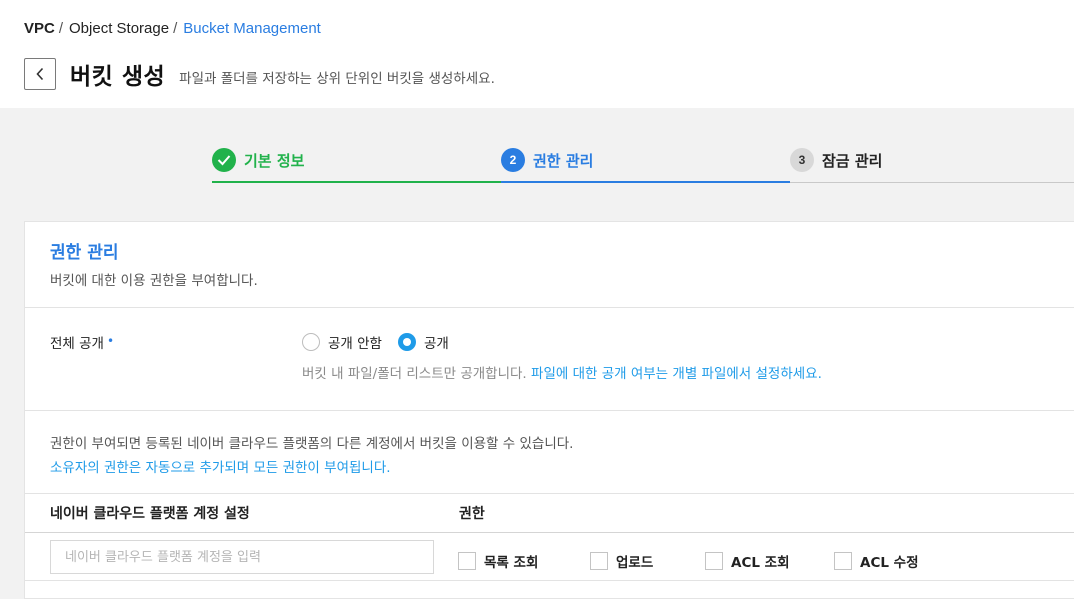 The height and width of the screenshot is (599, 1074). What do you see at coordinates (513, 160) in the screenshot?
I see `step-number-badge: 2` at bounding box center [513, 160].